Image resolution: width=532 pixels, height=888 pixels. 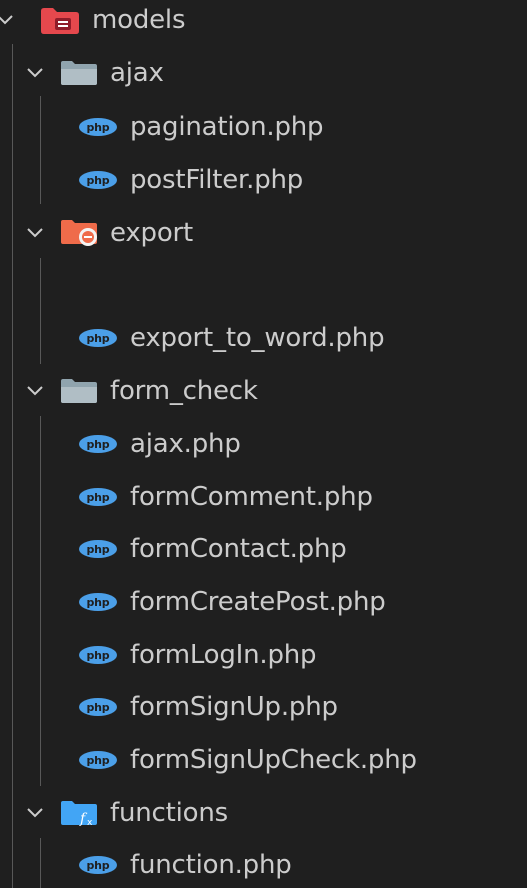 What do you see at coordinates (238, 549) in the screenshot?
I see `tree-item-label: formContact.php` at bounding box center [238, 549].